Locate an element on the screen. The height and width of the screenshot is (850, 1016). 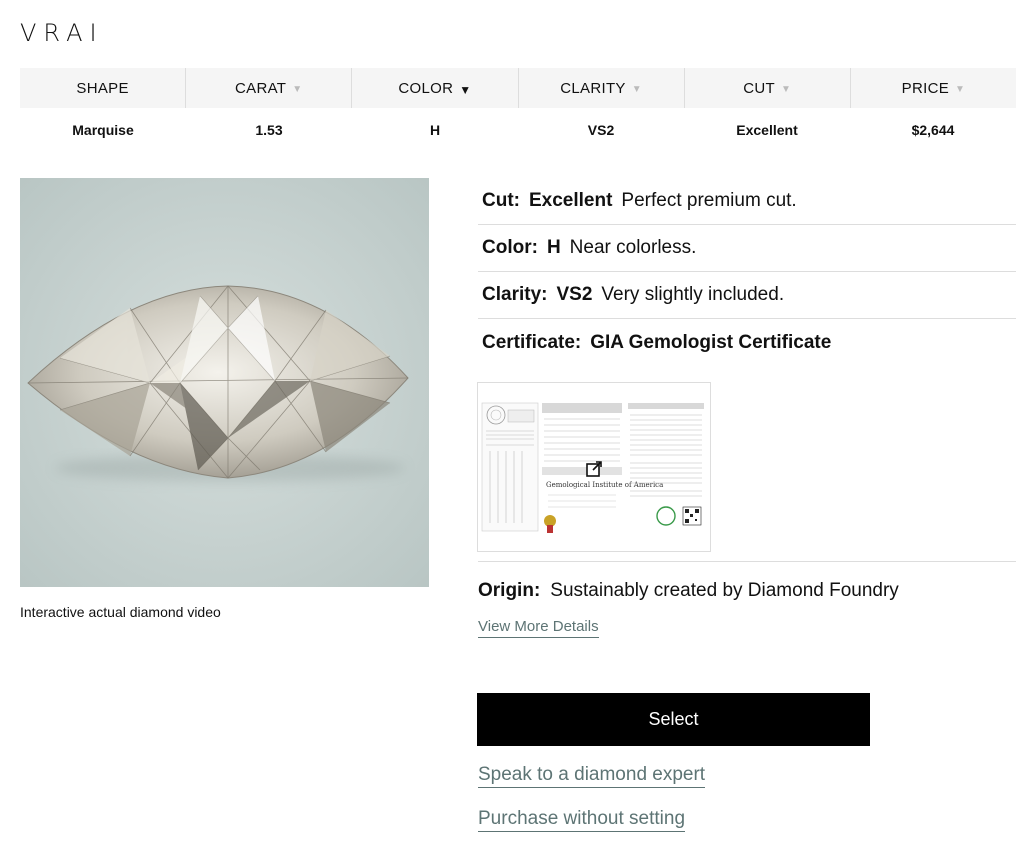
spec-color-desc: Near colorless. is located at coordinates (633, 247).